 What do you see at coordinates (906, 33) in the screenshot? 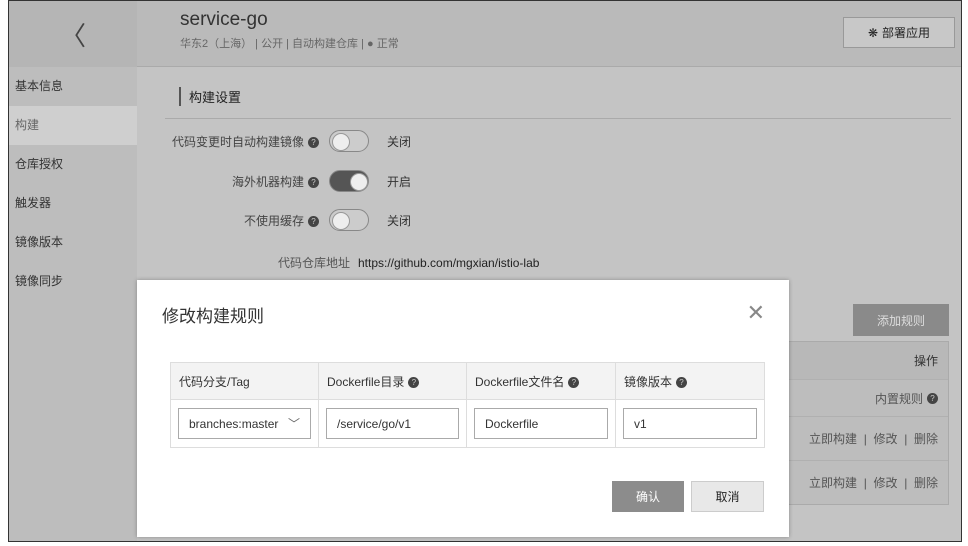
I see `deploy-label: 部署应用` at bounding box center [906, 33].